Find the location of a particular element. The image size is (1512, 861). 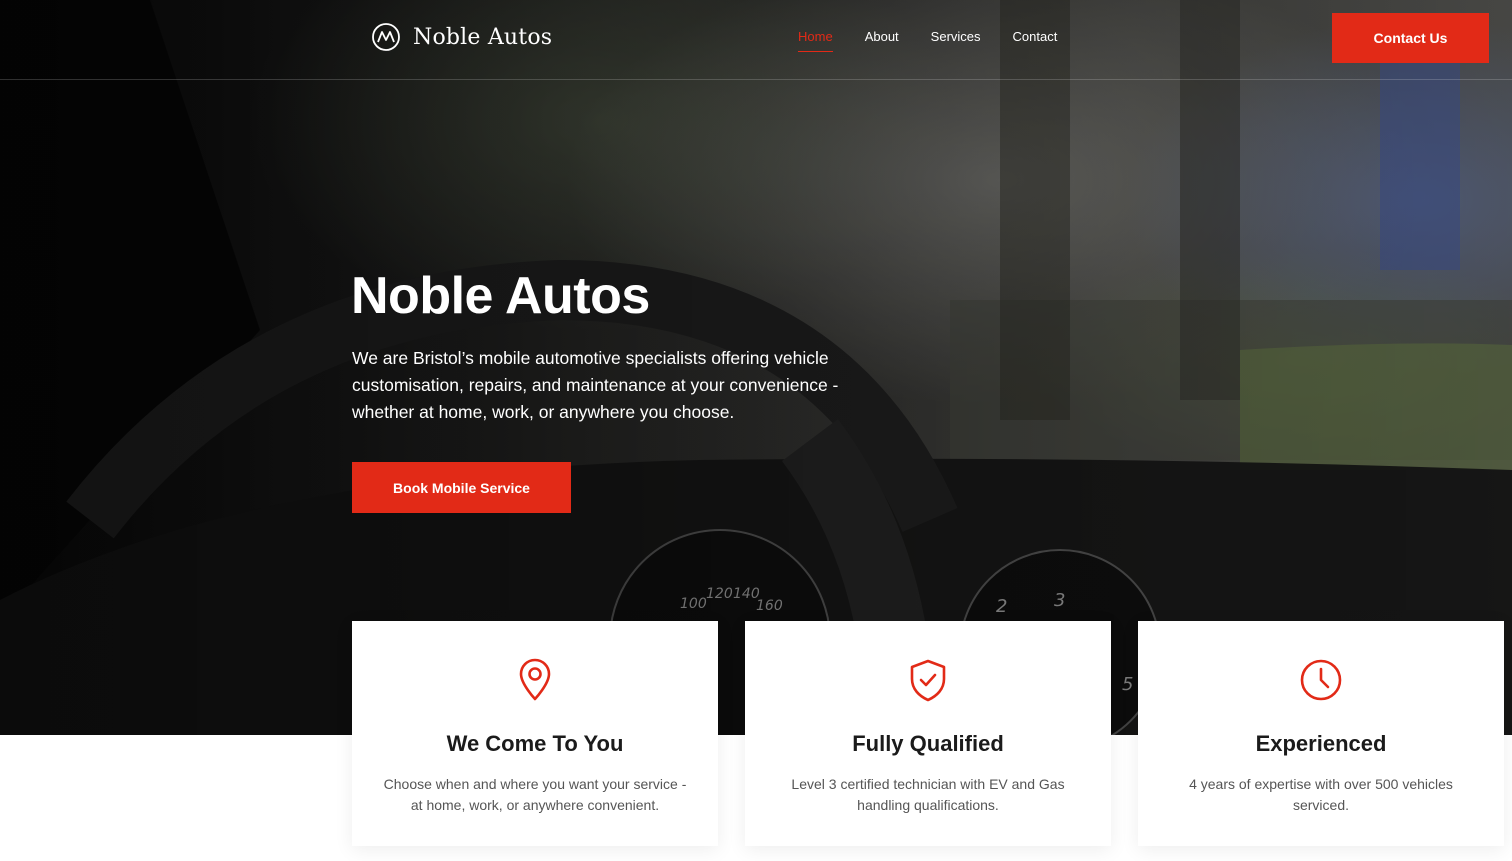

logo-mountain-icon is located at coordinates (386, 37).